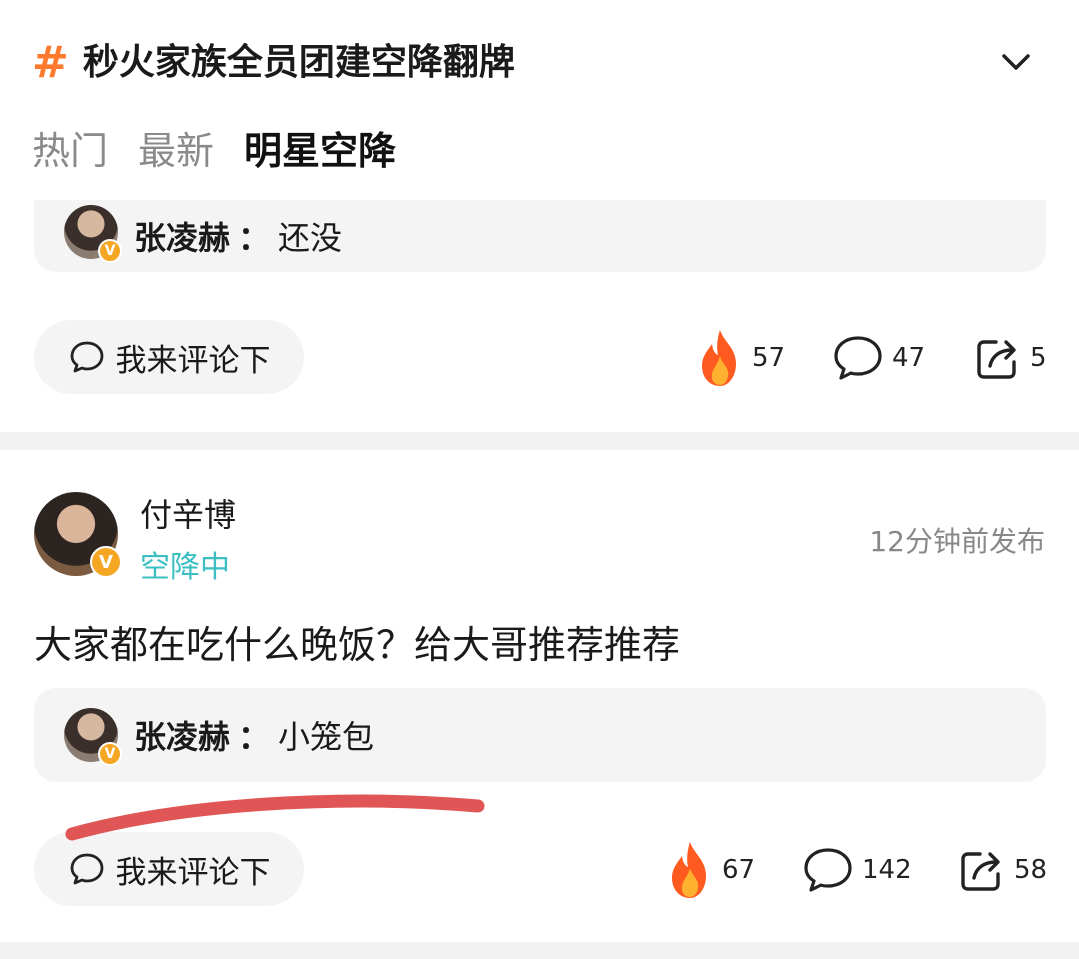 Image resolution: width=1079 pixels, height=959 pixels. Describe the element at coordinates (185, 567) in the screenshot. I see `author-status: 空降中` at that location.